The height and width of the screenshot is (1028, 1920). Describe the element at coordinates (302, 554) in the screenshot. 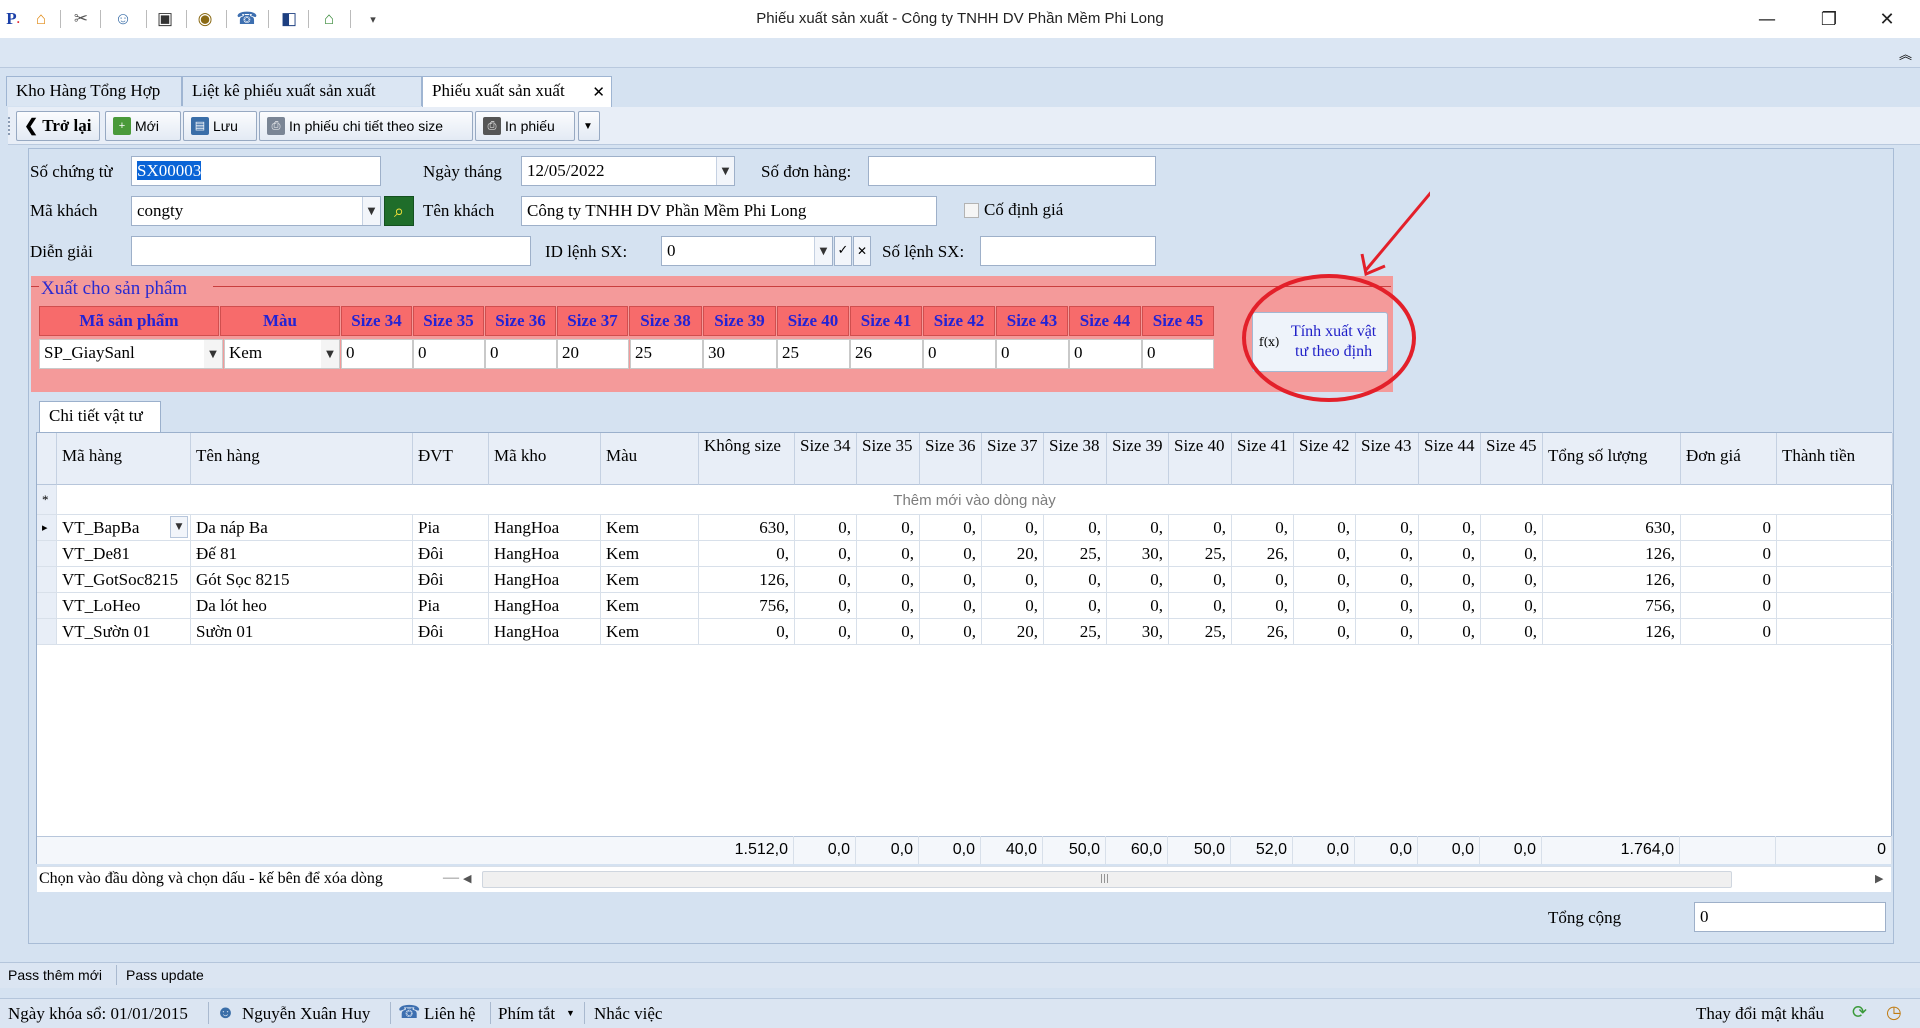

I see `grid-cell: Đế 81` at that location.